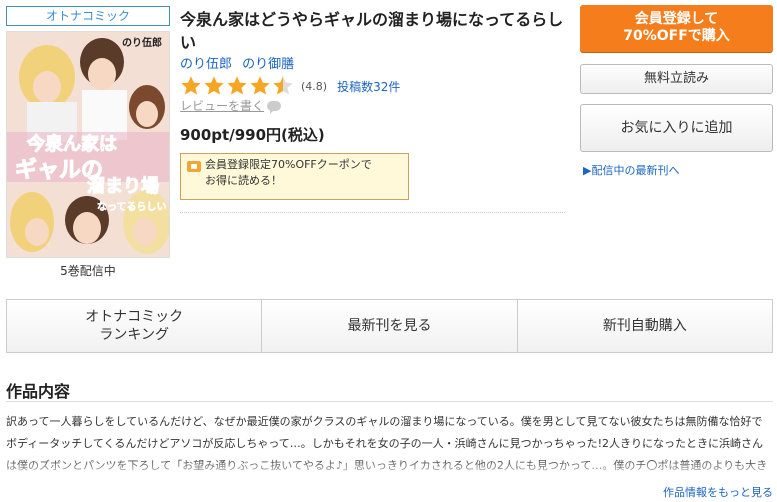  I want to click on author-link-2: のり御膳, so click(268, 64).